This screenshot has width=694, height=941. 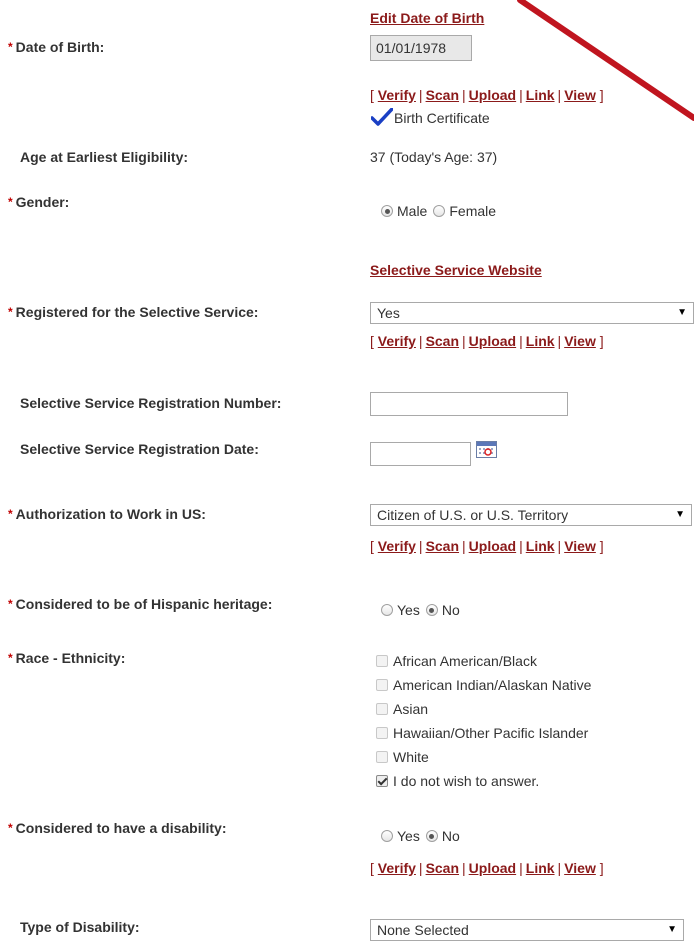 What do you see at coordinates (140, 604) in the screenshot?
I see `hispanic-heritage-label: * Considered to be of Hispanic heritage:` at bounding box center [140, 604].